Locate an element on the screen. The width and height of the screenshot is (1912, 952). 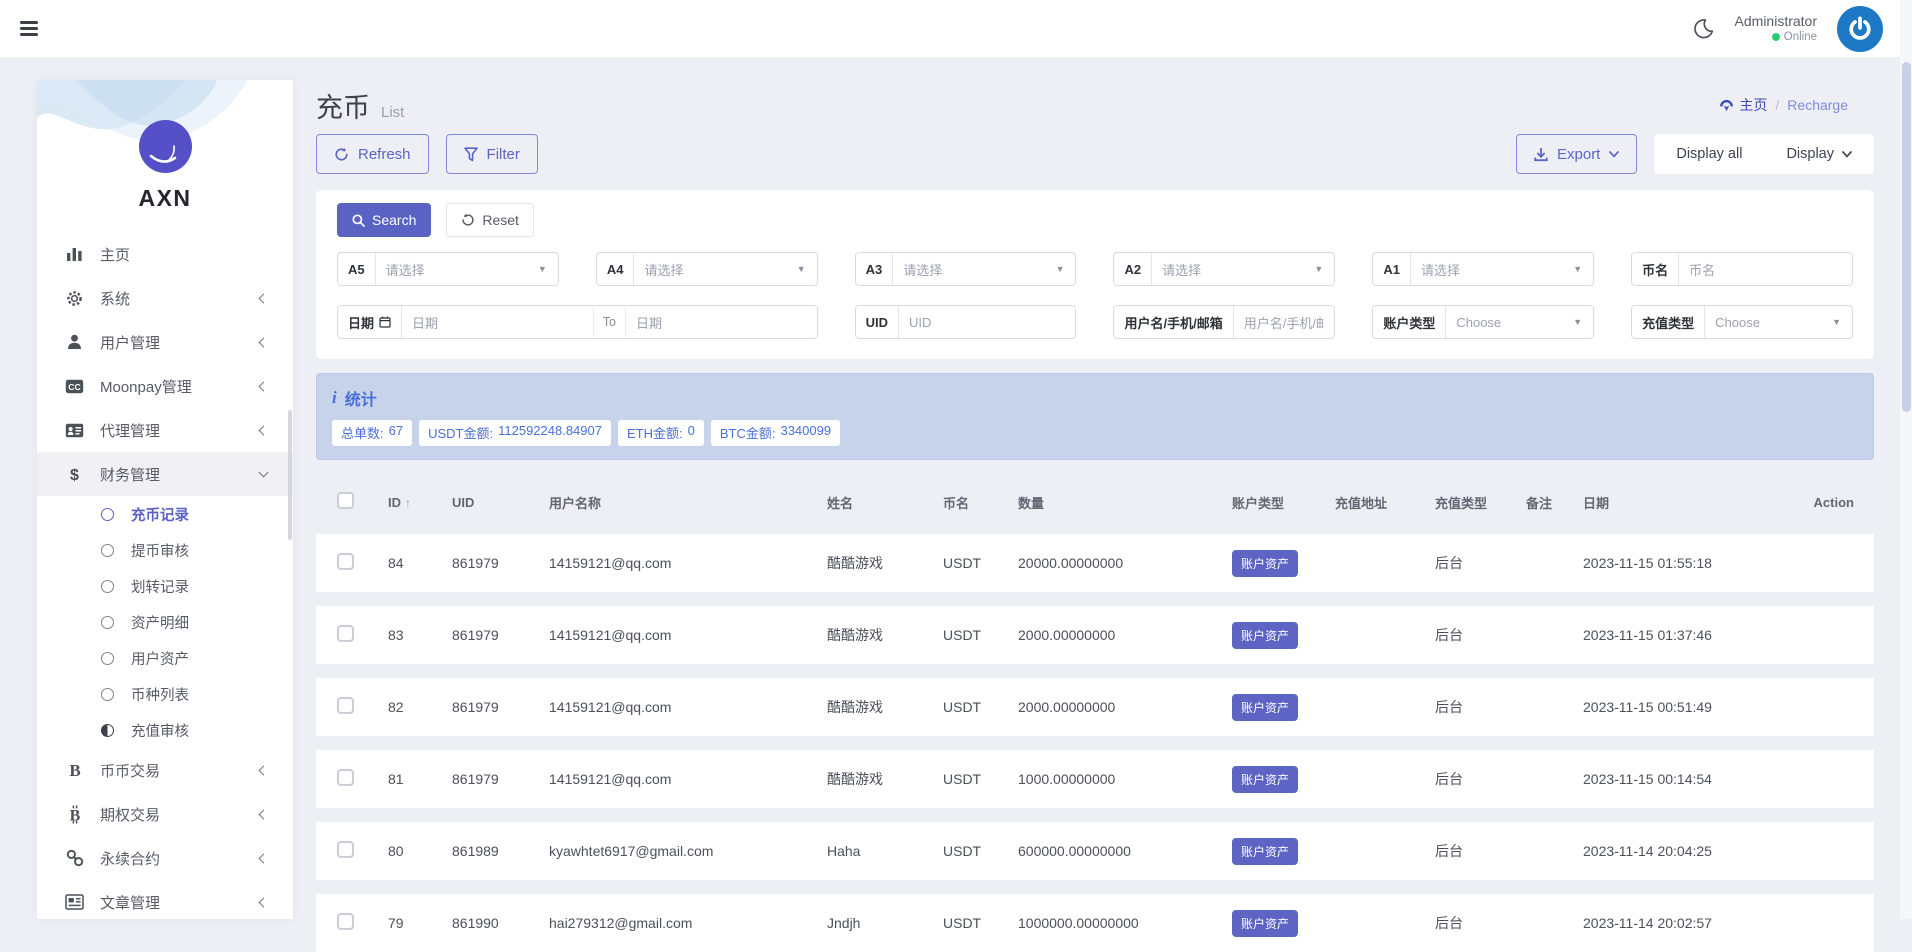
sidebar-subitem-recharge-review: 充值审核 is located at coordinates (165, 730).